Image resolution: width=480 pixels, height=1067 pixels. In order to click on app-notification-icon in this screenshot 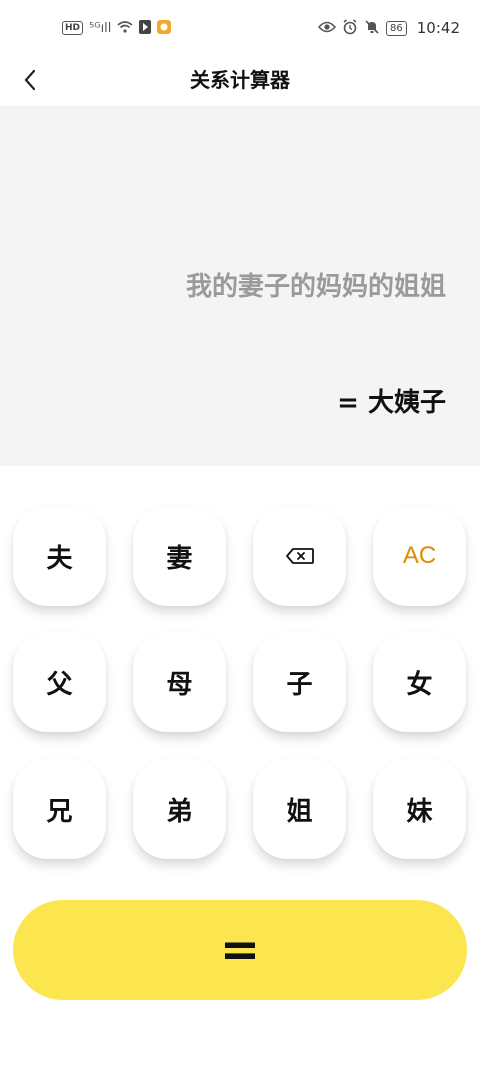, I will do `click(145, 28)`.